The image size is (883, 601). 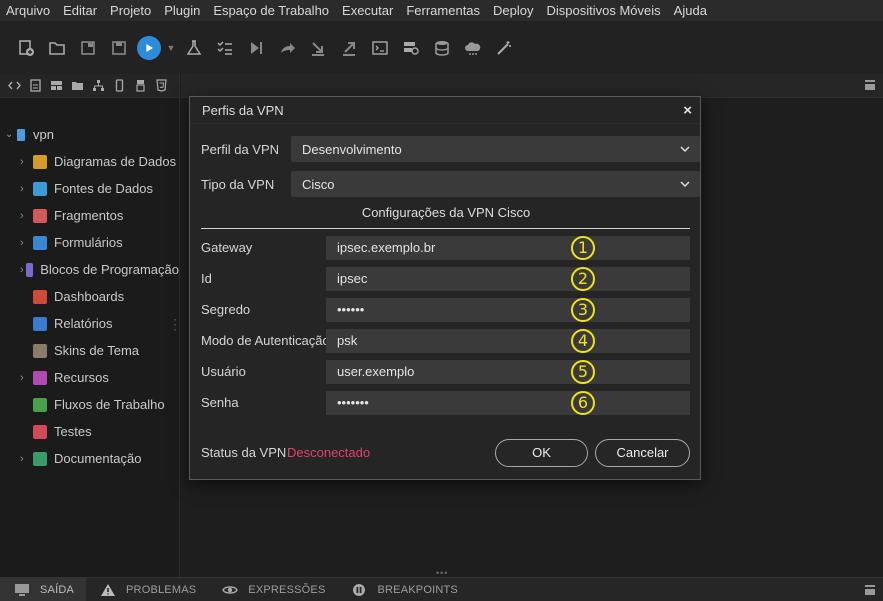 I want to click on status-label: Status da VPN, so click(x=244, y=452).